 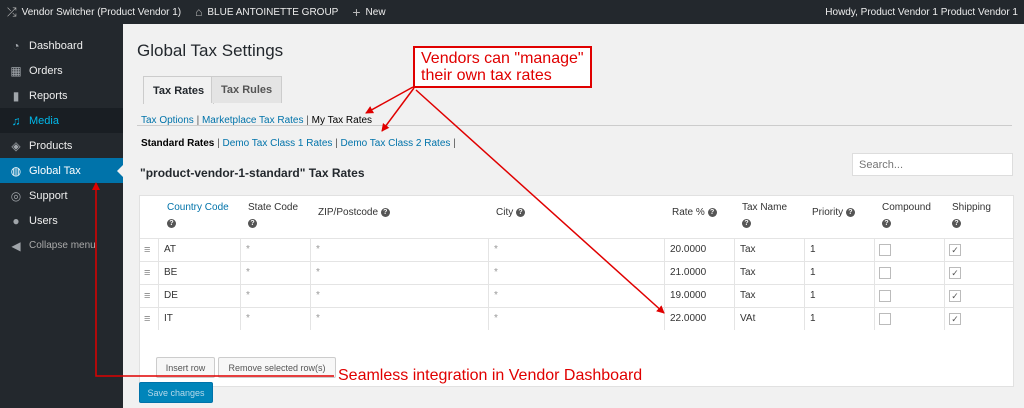 What do you see at coordinates (688, 212) in the screenshot?
I see `header-label: Rate %` at bounding box center [688, 212].